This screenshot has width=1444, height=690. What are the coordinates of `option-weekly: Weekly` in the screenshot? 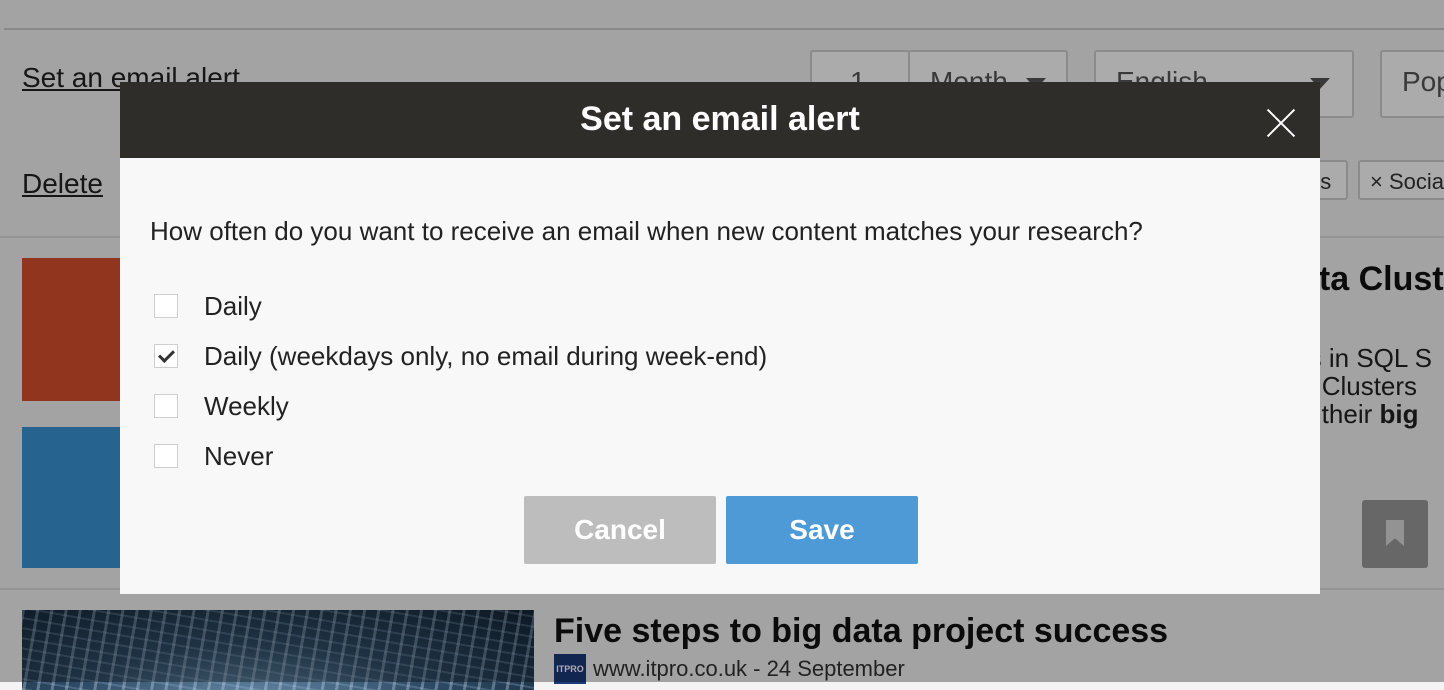 It's located at (221, 406).